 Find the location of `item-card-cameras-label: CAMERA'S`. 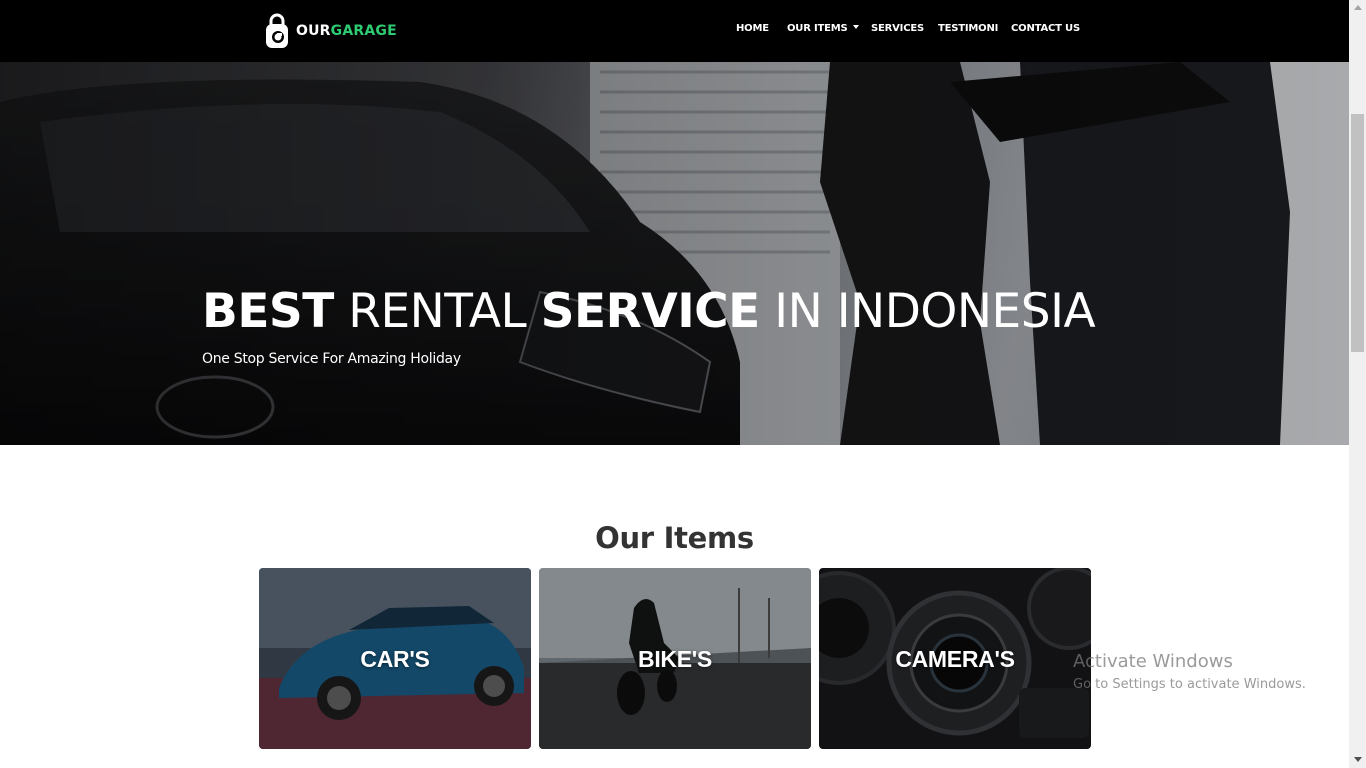

item-card-cameras-label: CAMERA'S is located at coordinates (955, 659).